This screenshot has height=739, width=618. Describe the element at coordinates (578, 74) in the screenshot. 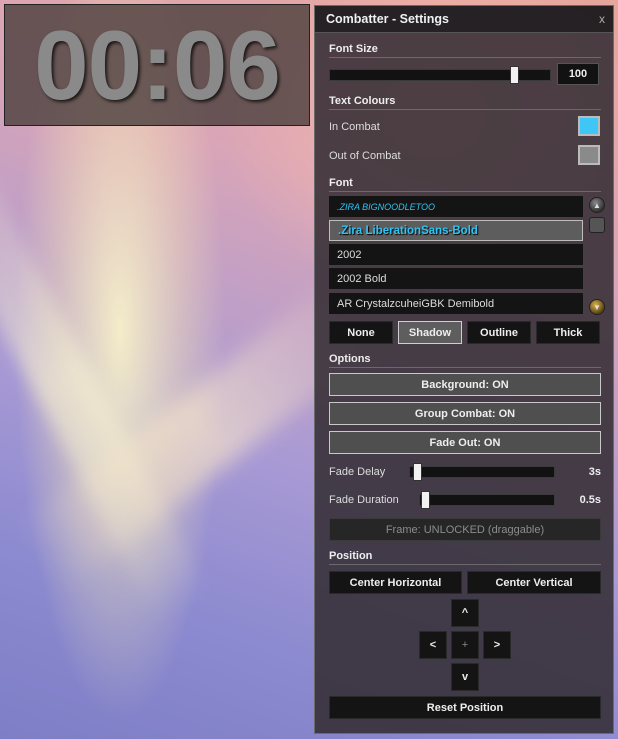

I see `font-size-value: 100` at that location.